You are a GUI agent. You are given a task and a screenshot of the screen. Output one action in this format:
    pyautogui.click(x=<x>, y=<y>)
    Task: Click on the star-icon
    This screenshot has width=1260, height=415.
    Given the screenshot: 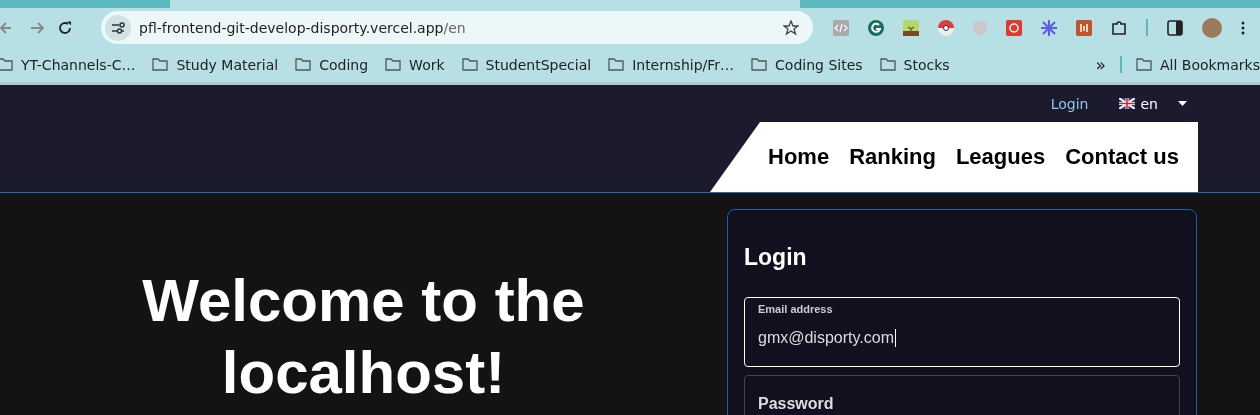 What is the action you would take?
    pyautogui.click(x=791, y=27)
    